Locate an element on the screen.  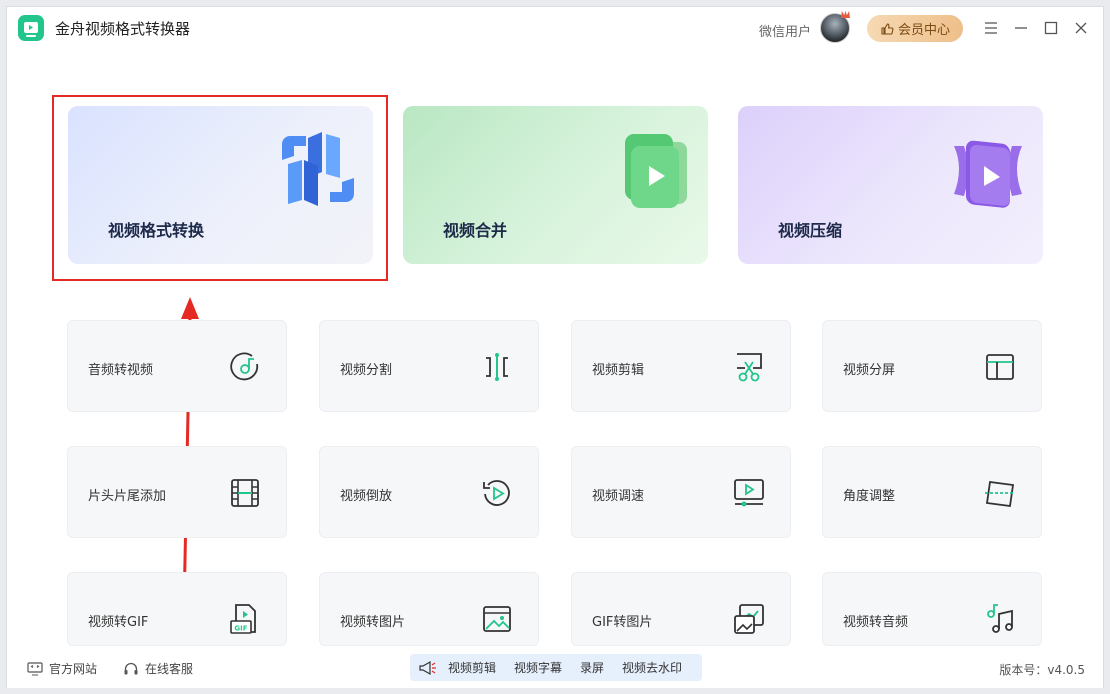
tool-video-to-image: 视频转图片 is located at coordinates (429, 609).